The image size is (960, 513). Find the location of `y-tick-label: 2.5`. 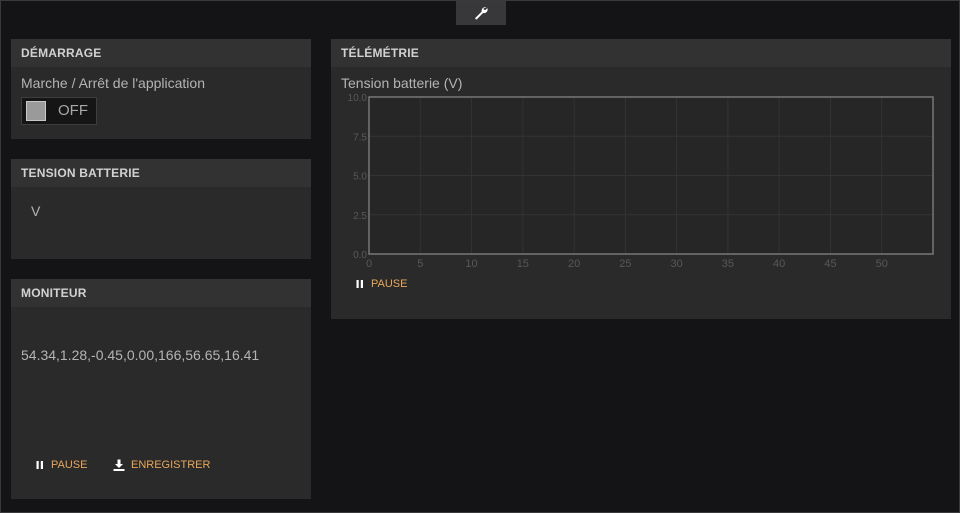

y-tick-label: 2.5 is located at coordinates (360, 216).